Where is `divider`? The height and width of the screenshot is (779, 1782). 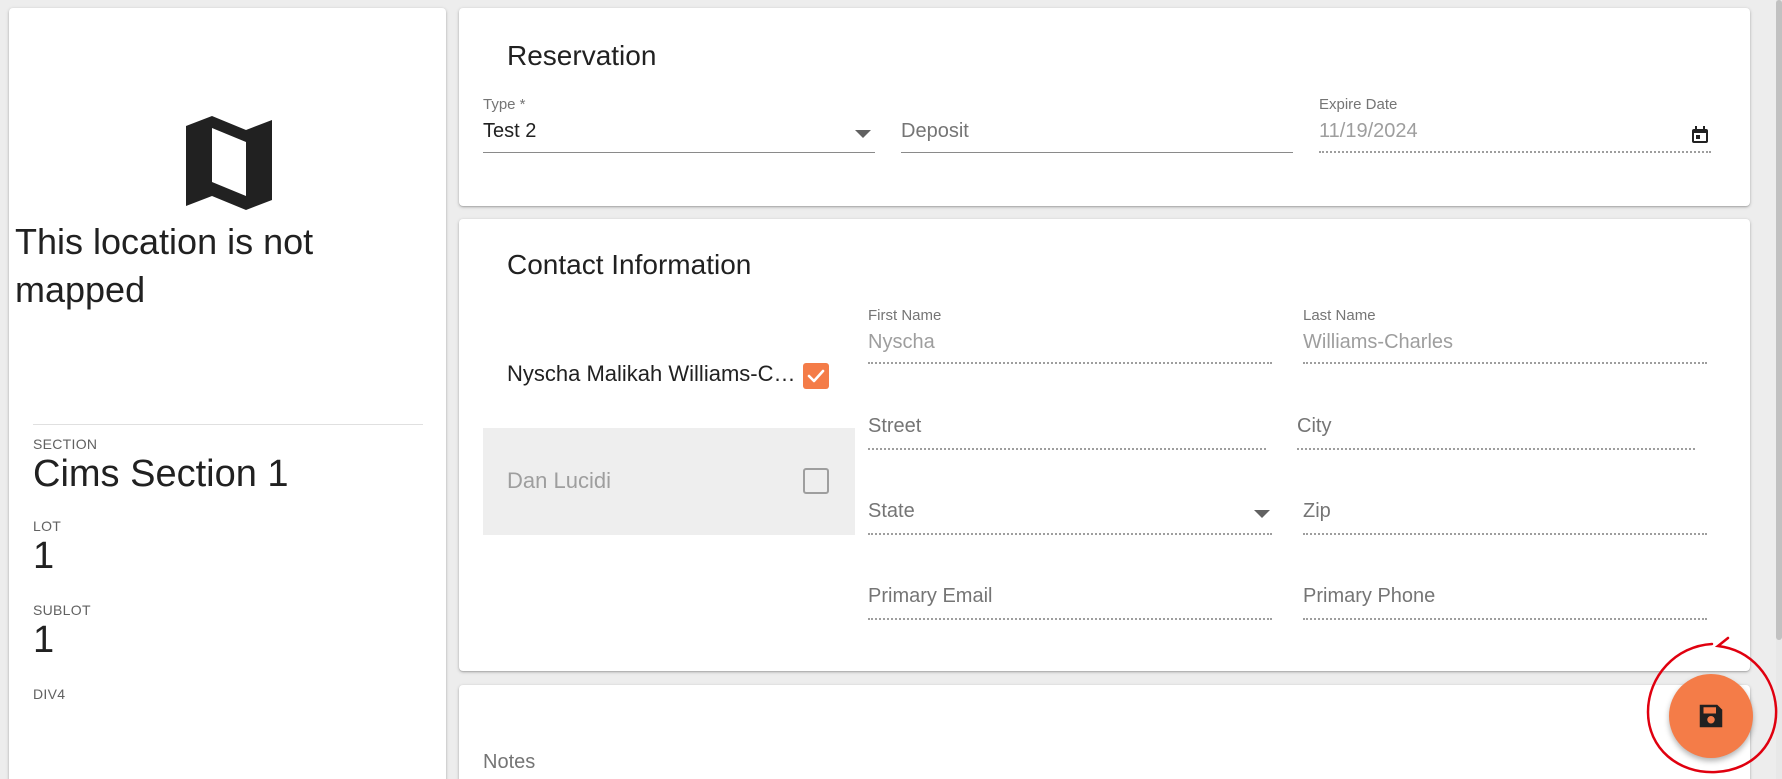 divider is located at coordinates (228, 424).